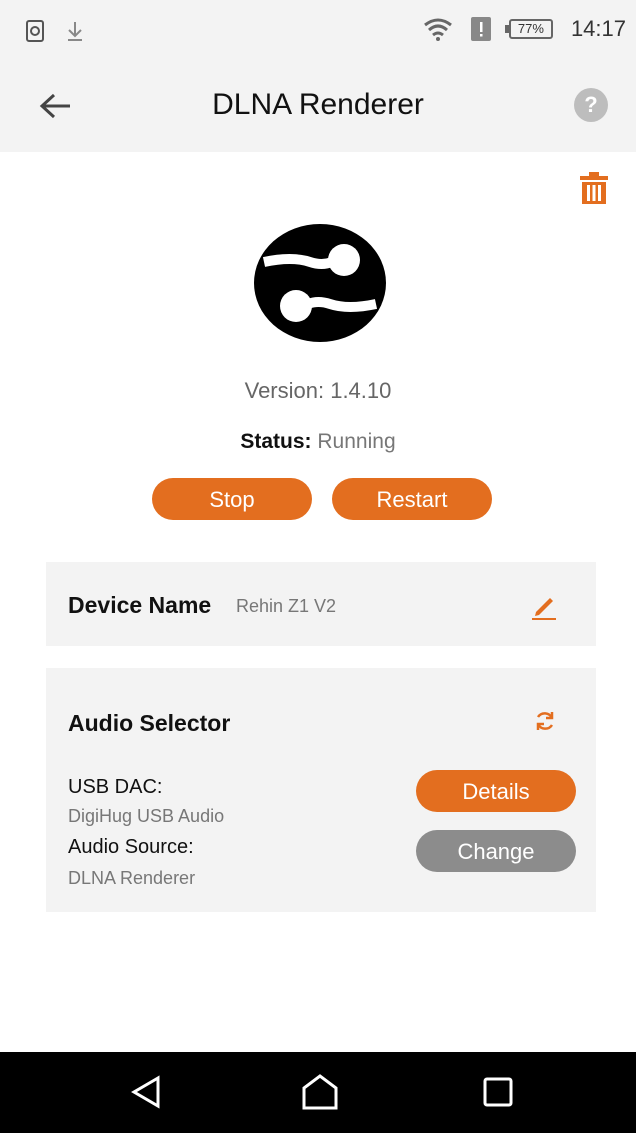  What do you see at coordinates (131, 847) in the screenshot?
I see `audio-source-label: Audio Source:` at bounding box center [131, 847].